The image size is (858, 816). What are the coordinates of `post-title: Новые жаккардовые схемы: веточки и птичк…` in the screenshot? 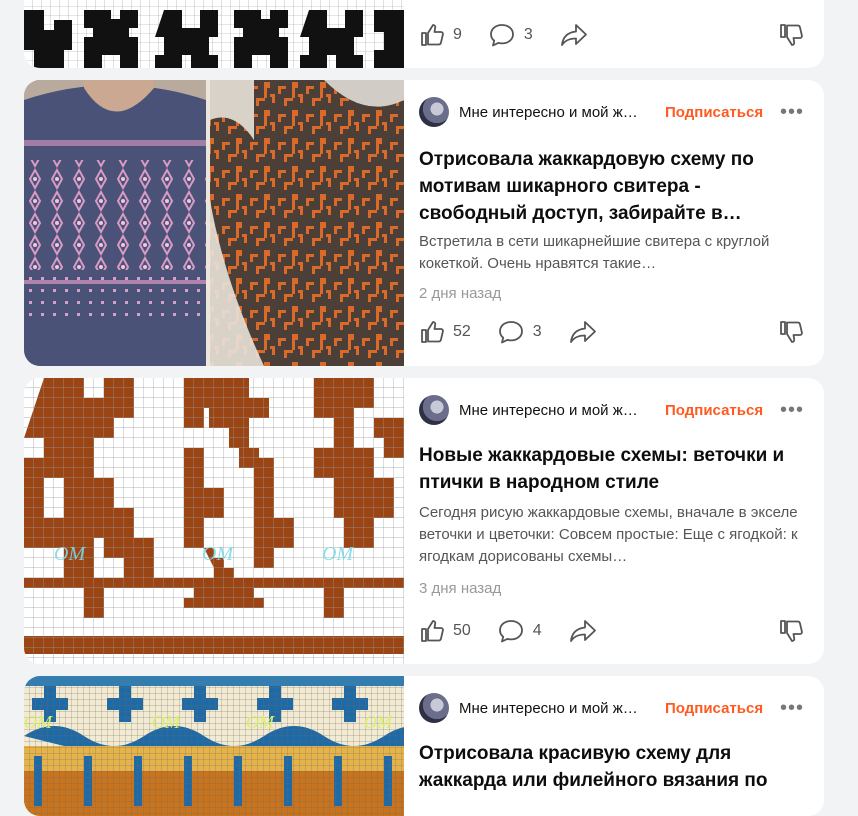 It's located at (607, 469).